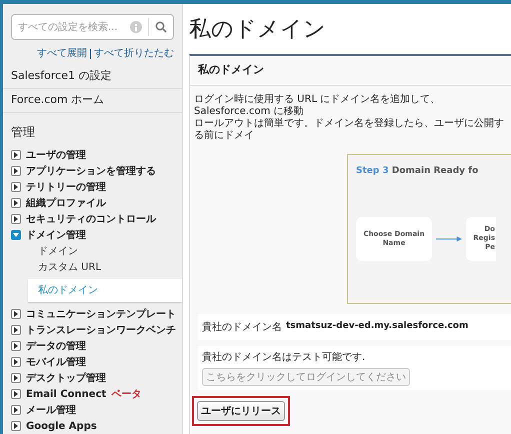  What do you see at coordinates (241, 411) in the screenshot?
I see `release-button: ユーザにリリース` at bounding box center [241, 411].